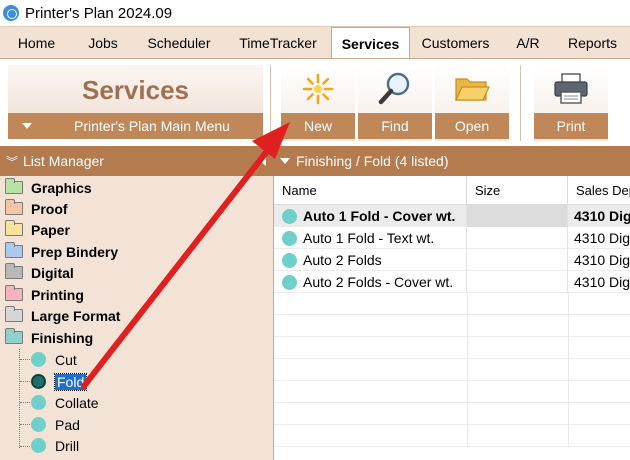 The width and height of the screenshot is (630, 460). What do you see at coordinates (370, 190) in the screenshot?
I see `column-header-name: Name` at bounding box center [370, 190].